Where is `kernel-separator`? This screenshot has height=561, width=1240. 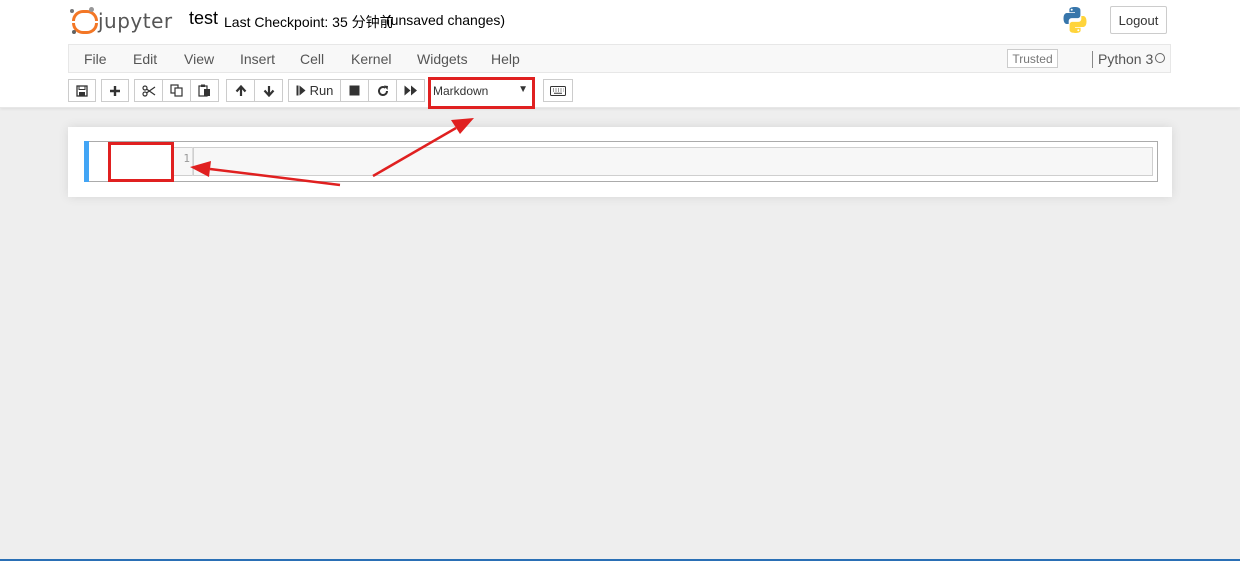 kernel-separator is located at coordinates (1092, 59).